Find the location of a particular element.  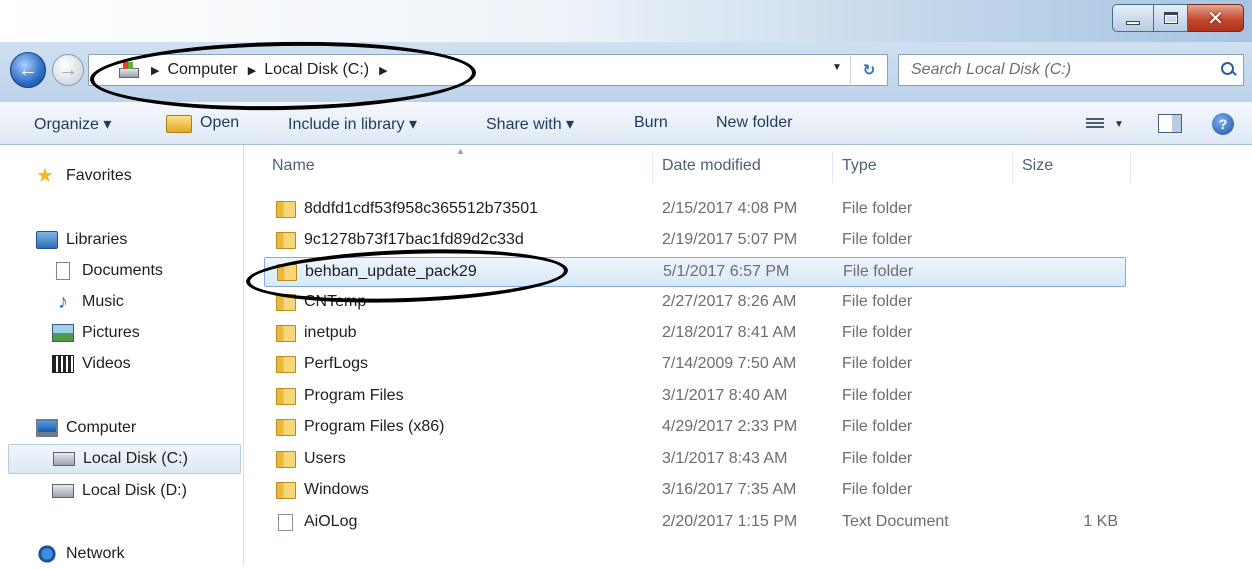

file-name: 8ddfd1cdf53f958c365512b73501 is located at coordinates (421, 208).